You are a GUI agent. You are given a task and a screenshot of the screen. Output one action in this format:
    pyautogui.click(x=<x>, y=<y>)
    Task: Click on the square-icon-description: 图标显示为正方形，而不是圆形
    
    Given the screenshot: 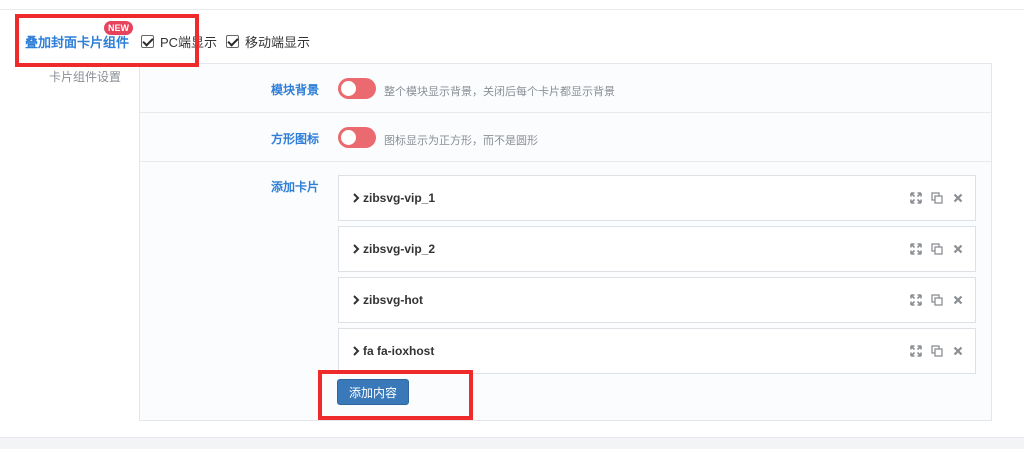 What is the action you would take?
    pyautogui.click(x=461, y=141)
    